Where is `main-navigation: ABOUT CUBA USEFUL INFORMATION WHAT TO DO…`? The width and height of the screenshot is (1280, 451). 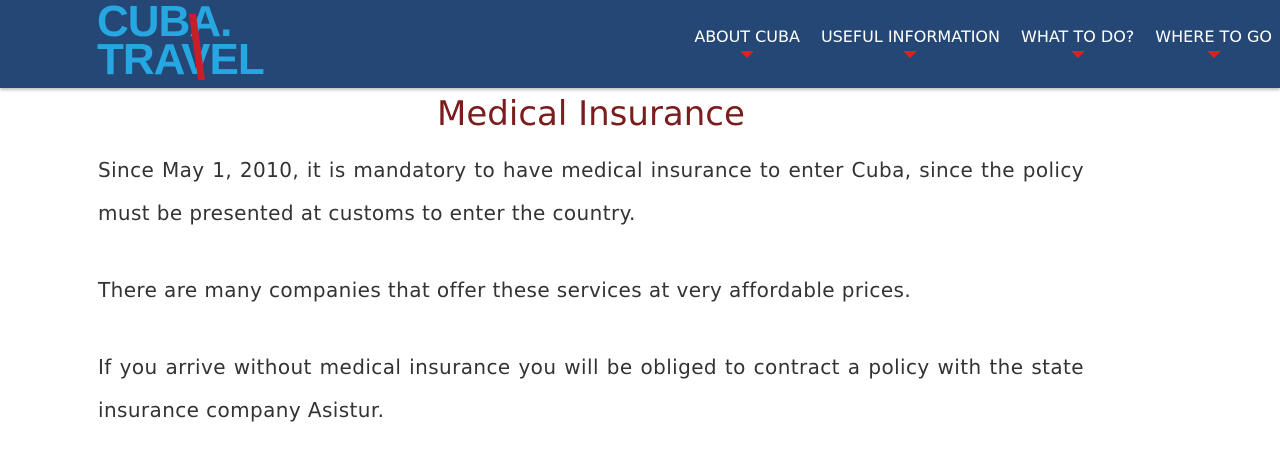 main-navigation: ABOUT CUBA USEFUL INFORMATION WHAT TO DO… is located at coordinates (972, 42).